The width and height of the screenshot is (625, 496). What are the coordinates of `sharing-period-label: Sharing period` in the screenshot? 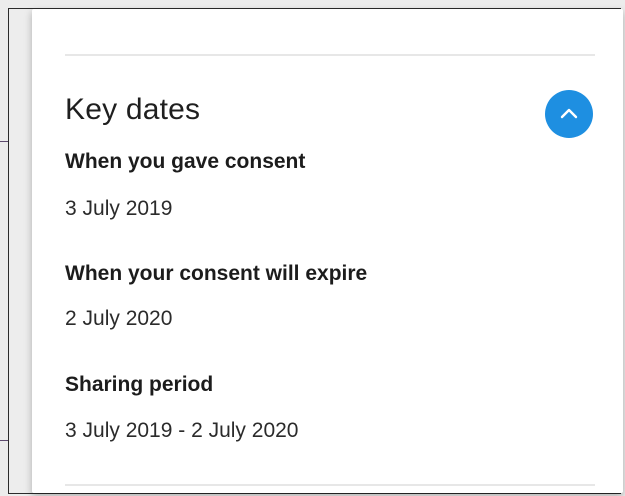 It's located at (139, 384).